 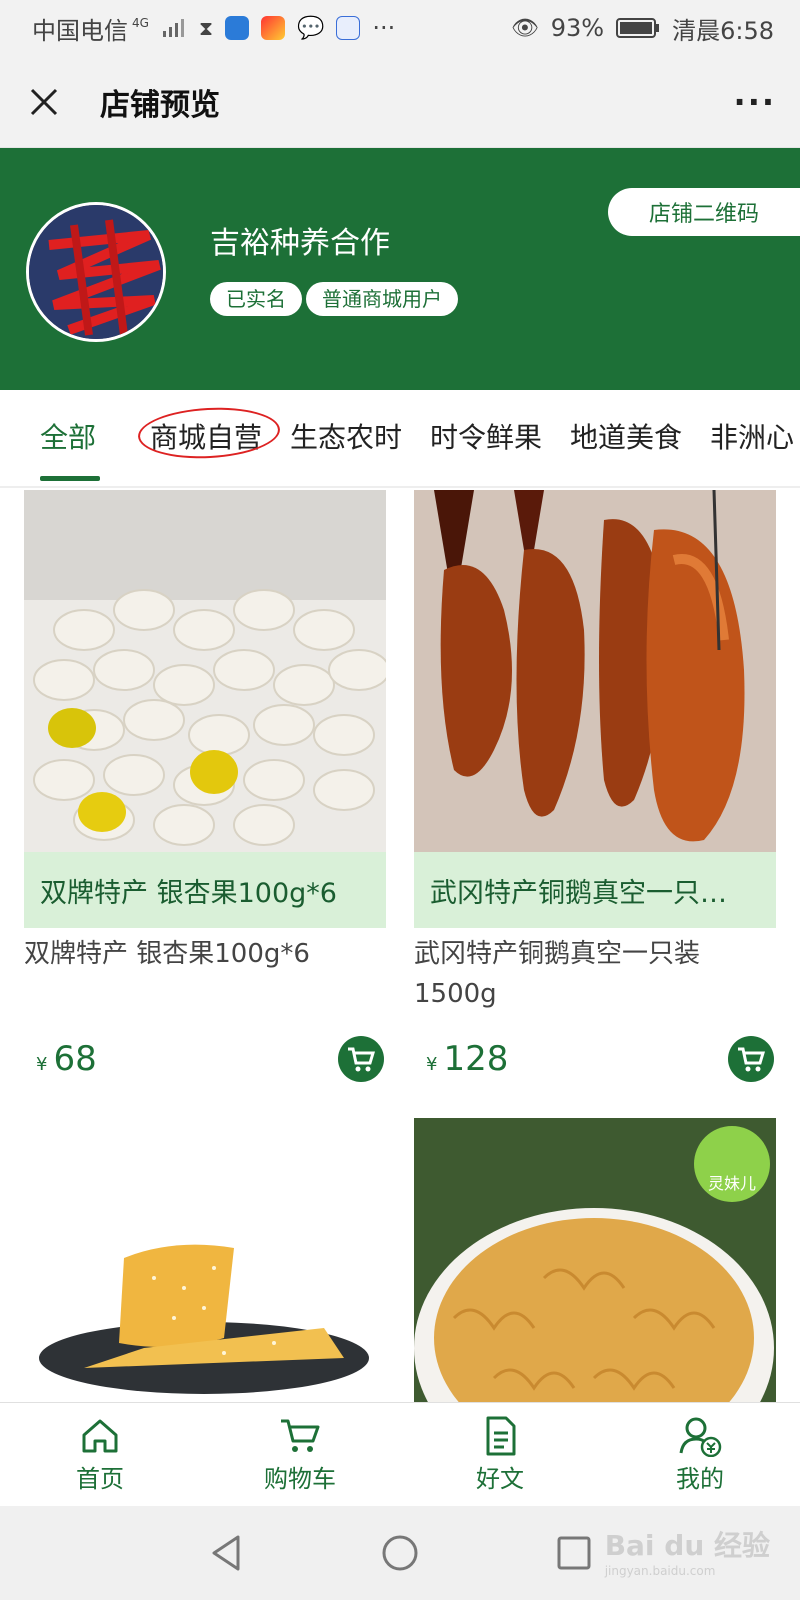 I want to click on product-image-sesame-candy, so click(x=205, y=1260).